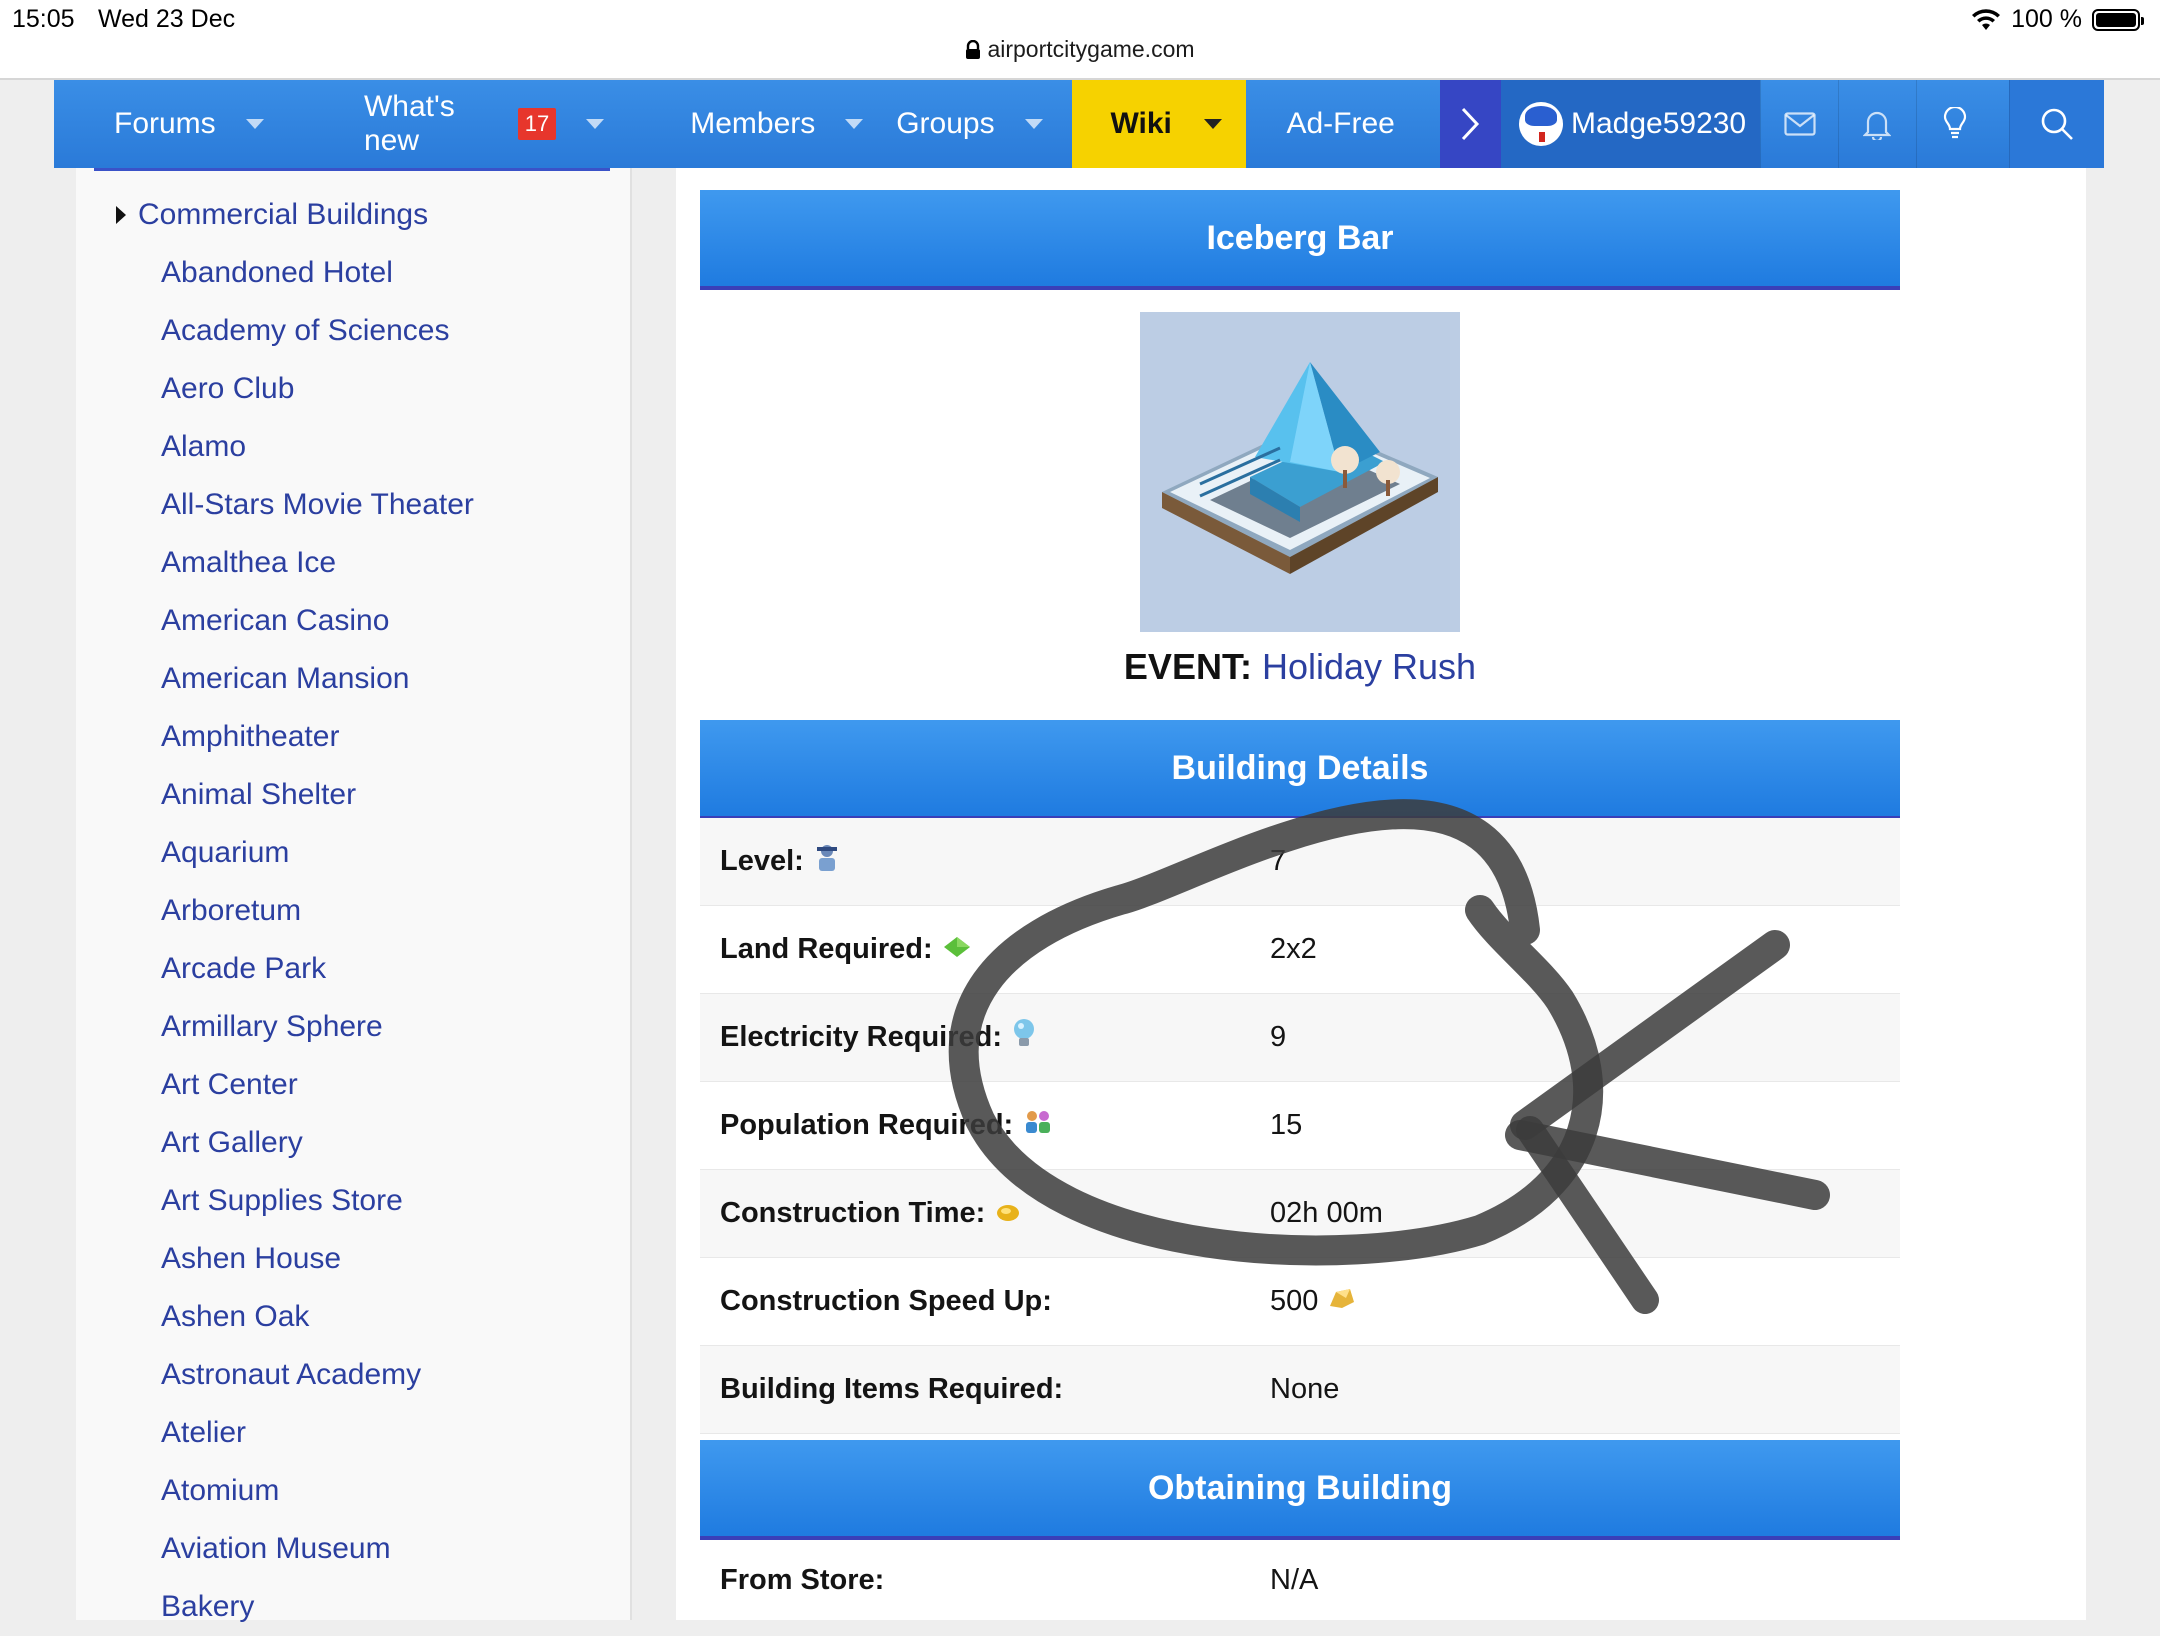  I want to click on details-row: Construction Speed Up: 500, so click(1300, 1302).